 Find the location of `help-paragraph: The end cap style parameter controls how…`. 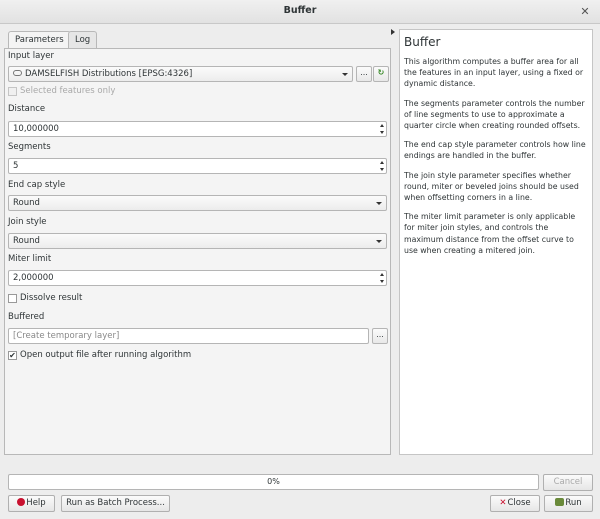

help-paragraph: The end cap style parameter controls how… is located at coordinates (495, 150).